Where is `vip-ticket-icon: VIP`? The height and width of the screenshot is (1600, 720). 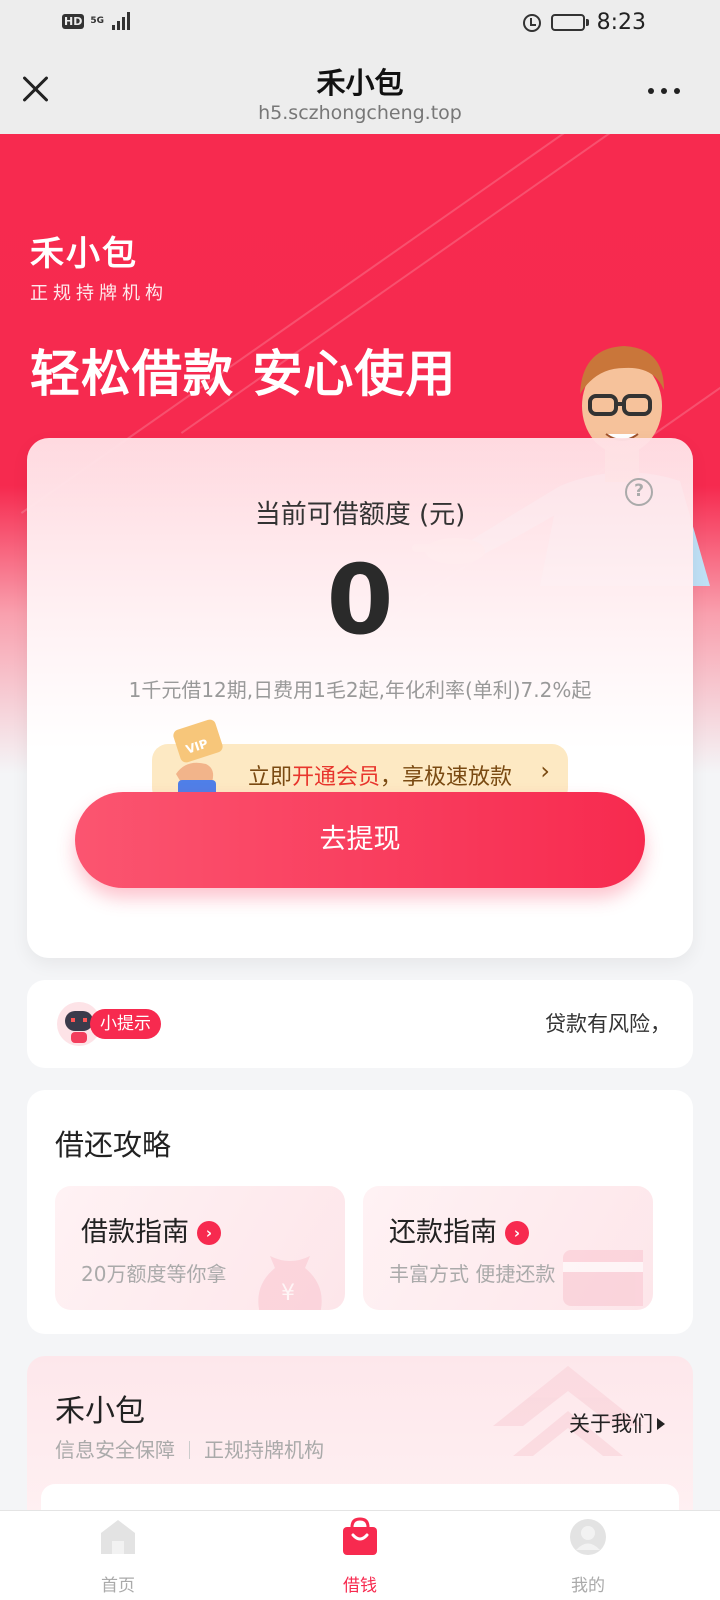 vip-ticket-icon: VIP is located at coordinates (198, 757).